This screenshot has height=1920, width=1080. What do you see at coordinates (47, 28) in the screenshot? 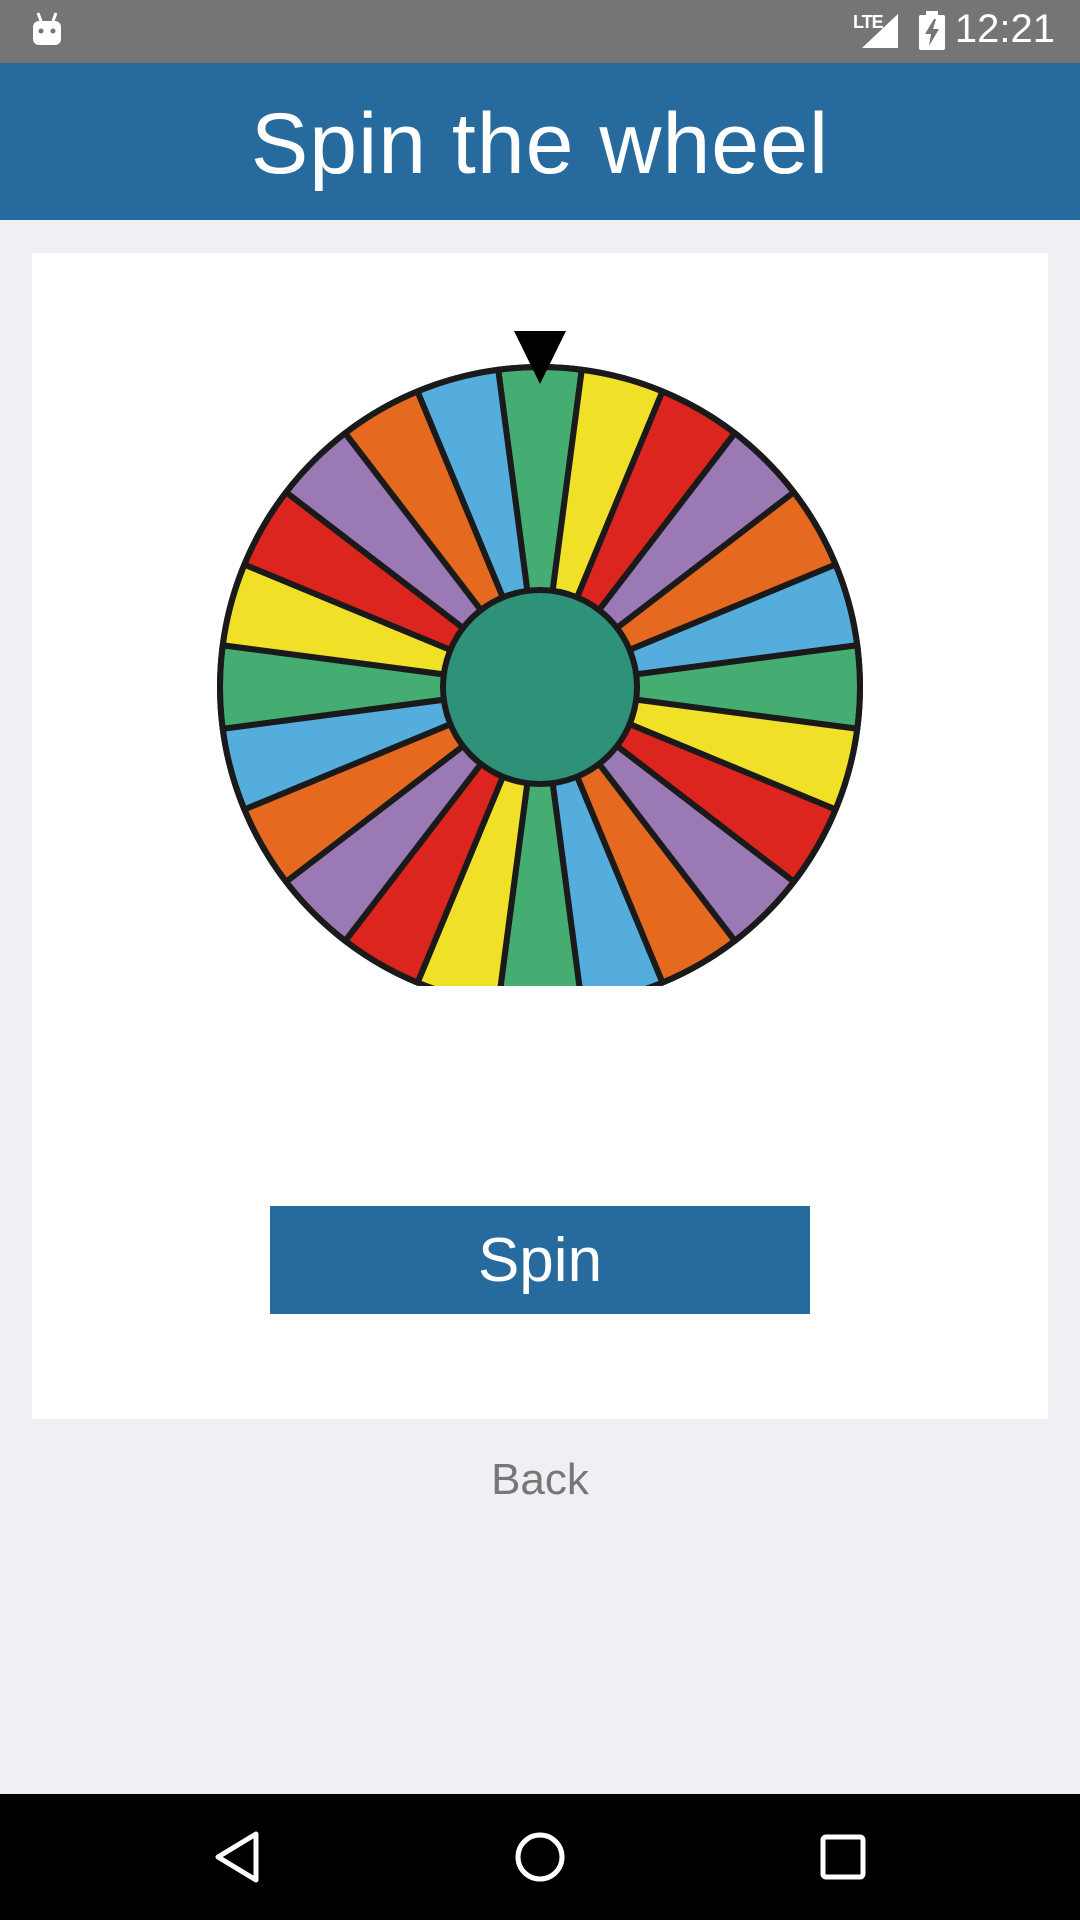
I see `android-icon` at bounding box center [47, 28].